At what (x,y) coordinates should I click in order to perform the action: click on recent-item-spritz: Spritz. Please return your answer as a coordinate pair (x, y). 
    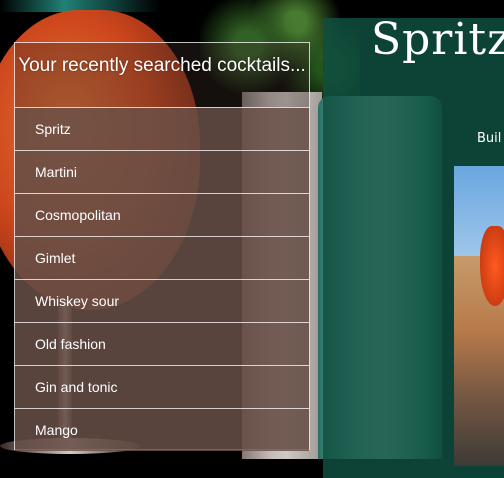
    Looking at the image, I should click on (162, 128).